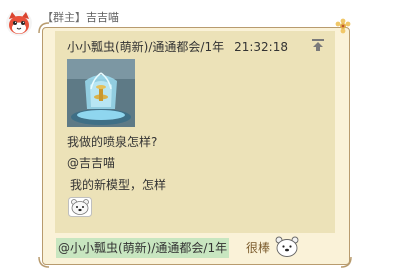 This screenshot has width=416, height=271. Describe the element at coordinates (343, 26) in the screenshot. I see `bubble-corner-flower-icon` at that location.